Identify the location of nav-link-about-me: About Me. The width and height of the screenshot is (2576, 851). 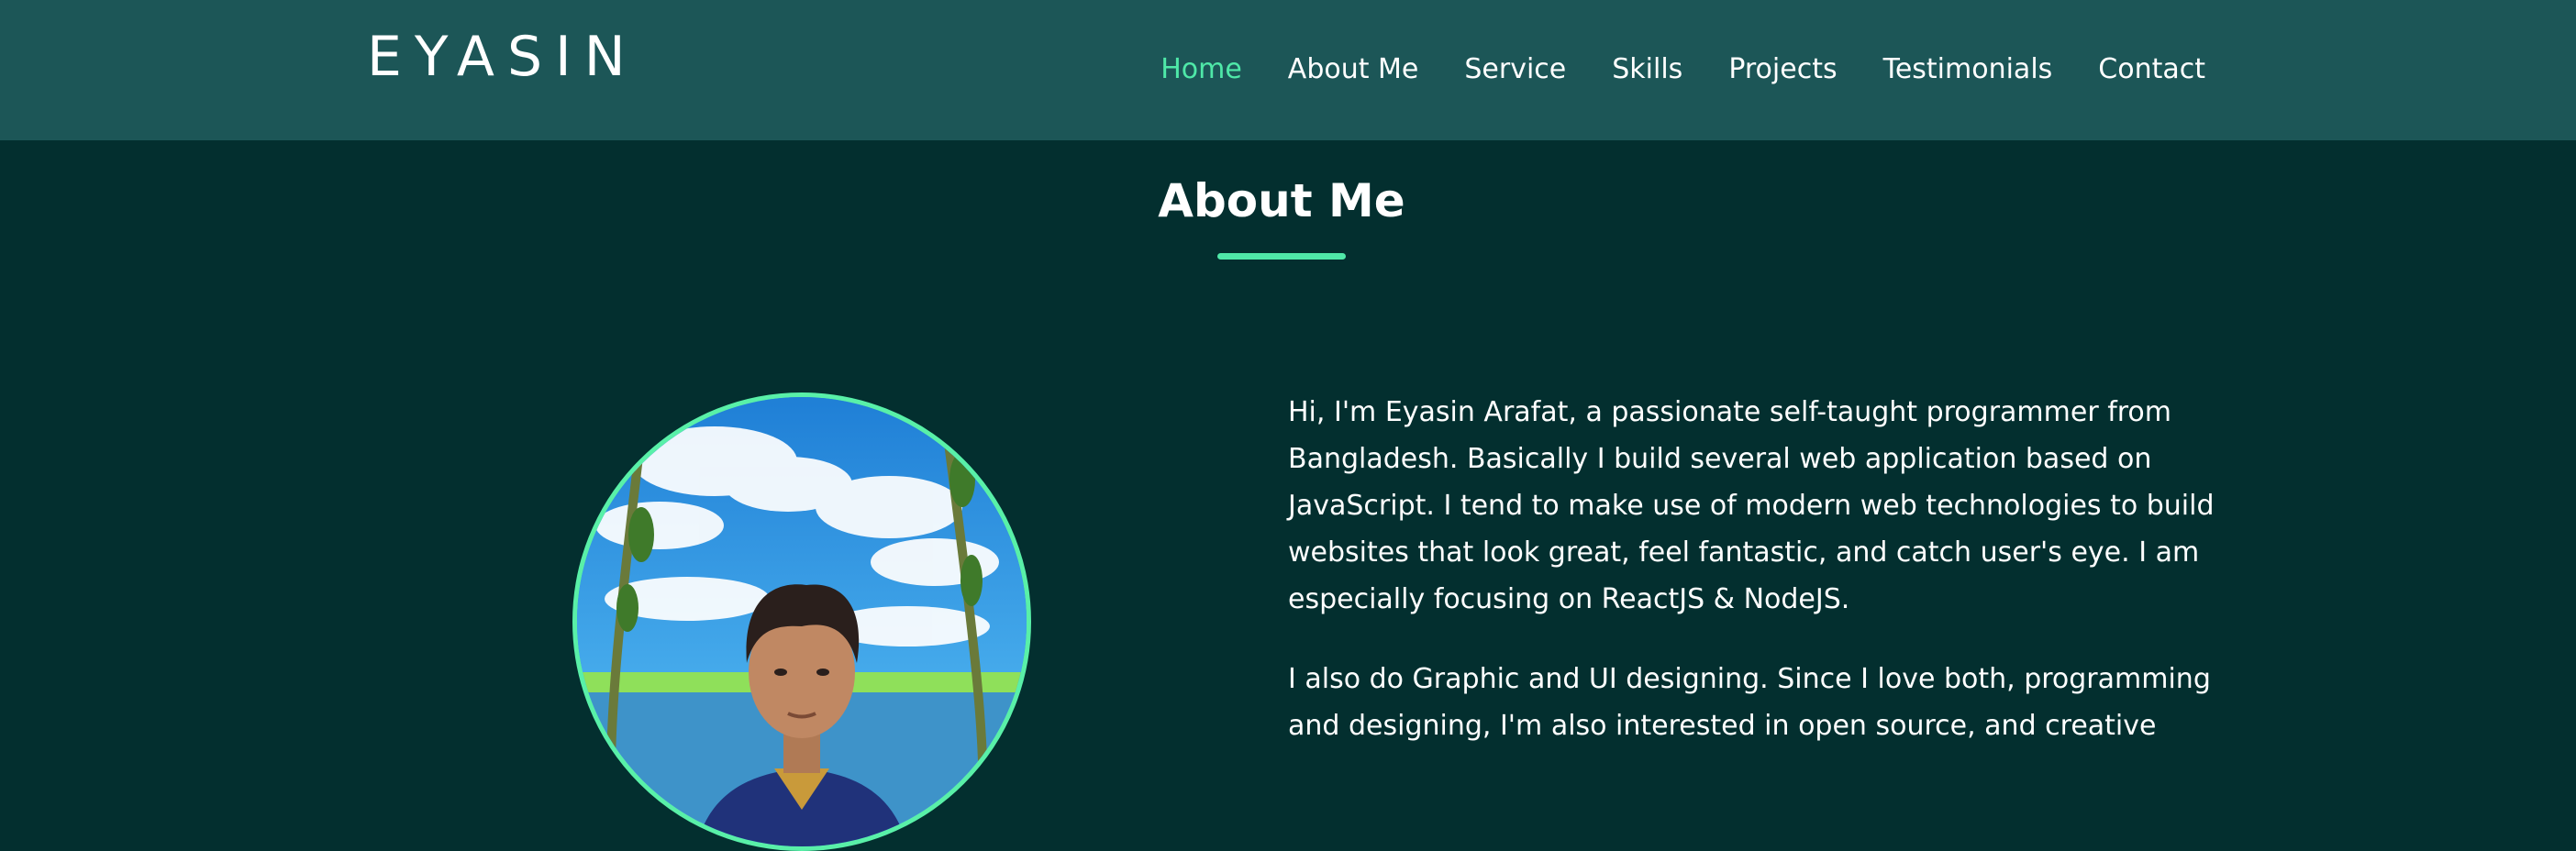
(1353, 69).